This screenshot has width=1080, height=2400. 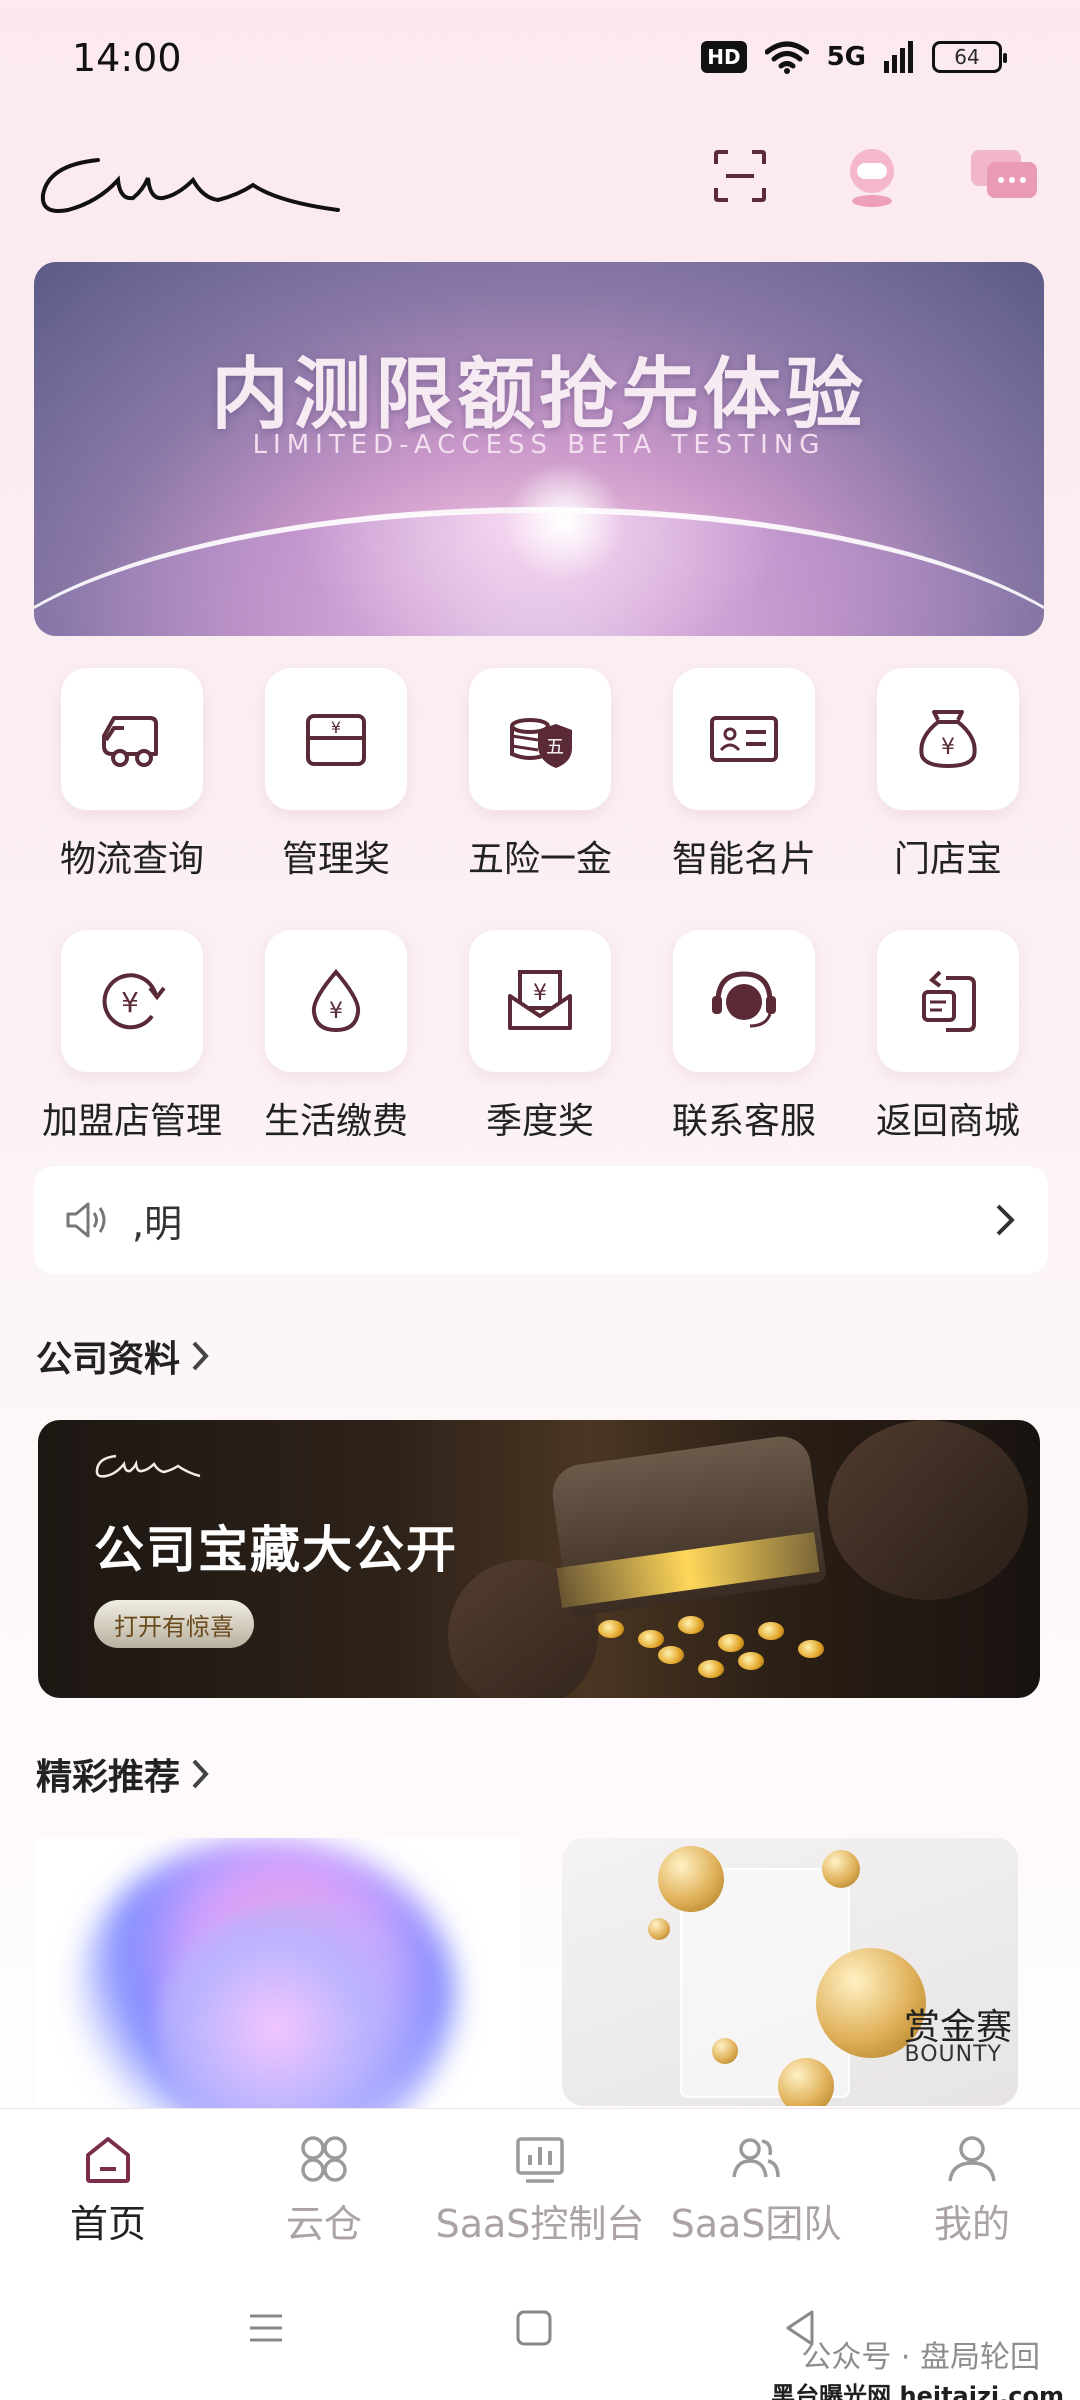 I want to click on tab-label: 首页, so click(x=107, y=2224).